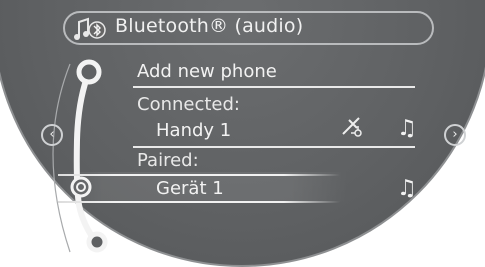 This screenshot has width=485, height=267. Describe the element at coordinates (52, 135) in the screenshot. I see `chevron-left-icon: ‹` at that location.